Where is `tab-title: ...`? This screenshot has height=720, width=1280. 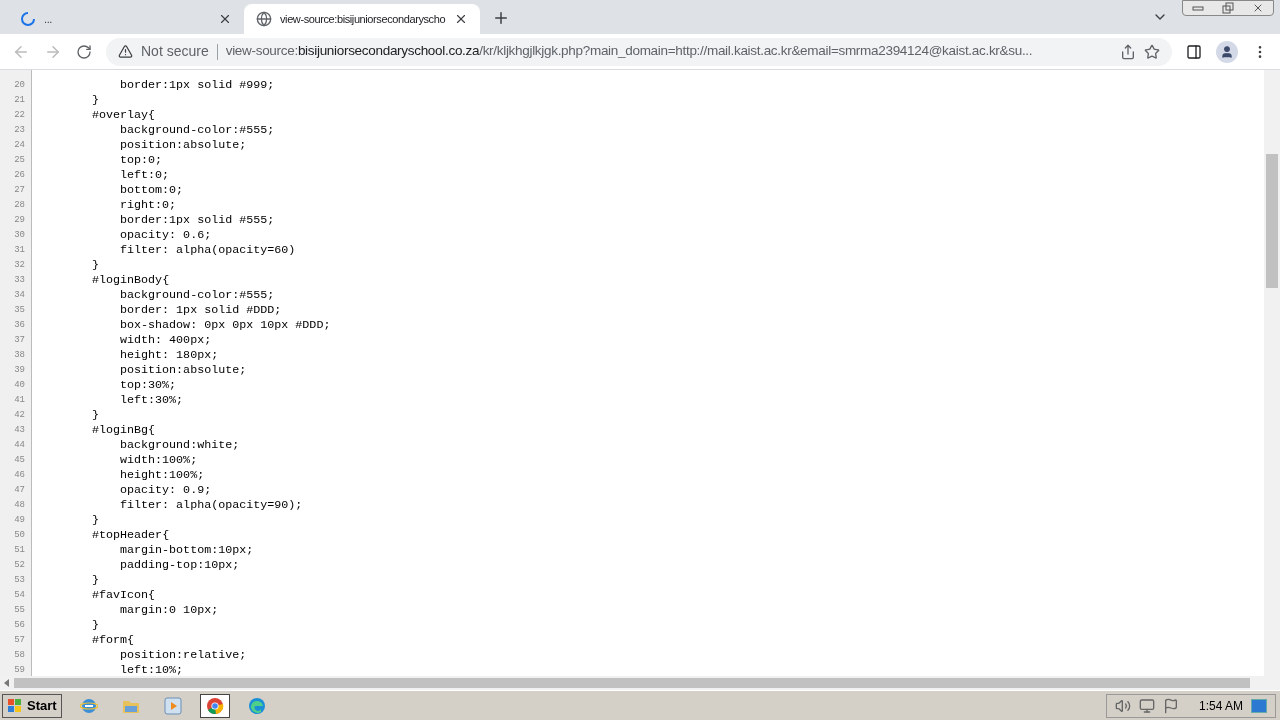 tab-title: ... is located at coordinates (48, 19).